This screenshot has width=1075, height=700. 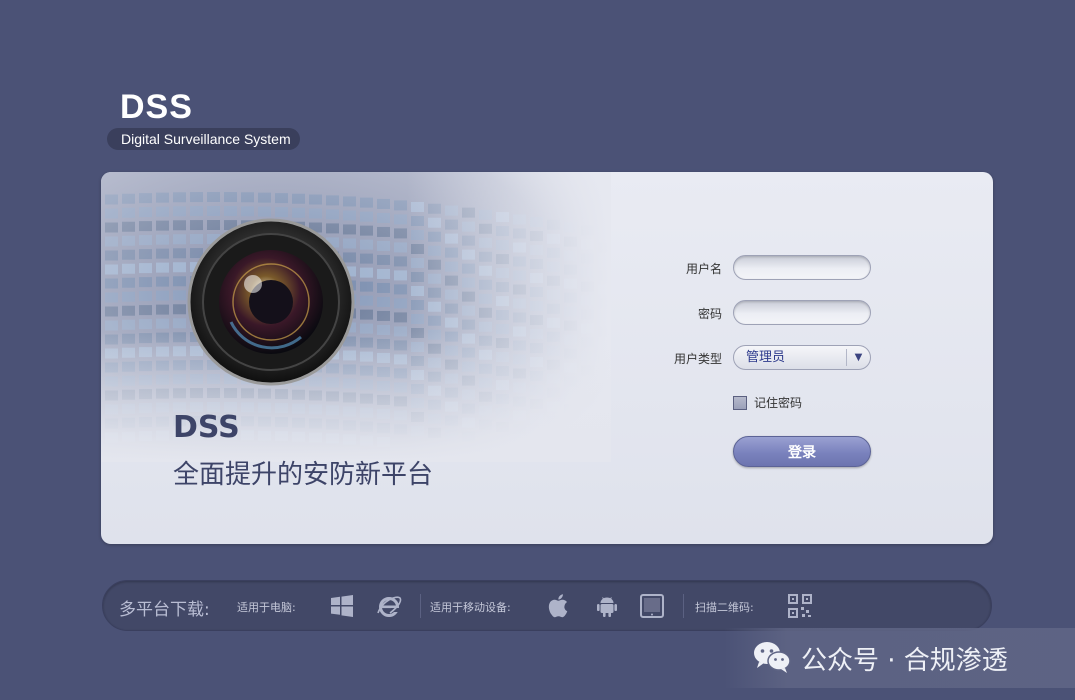 I want to click on hero-title: DSS, so click(x=206, y=427).